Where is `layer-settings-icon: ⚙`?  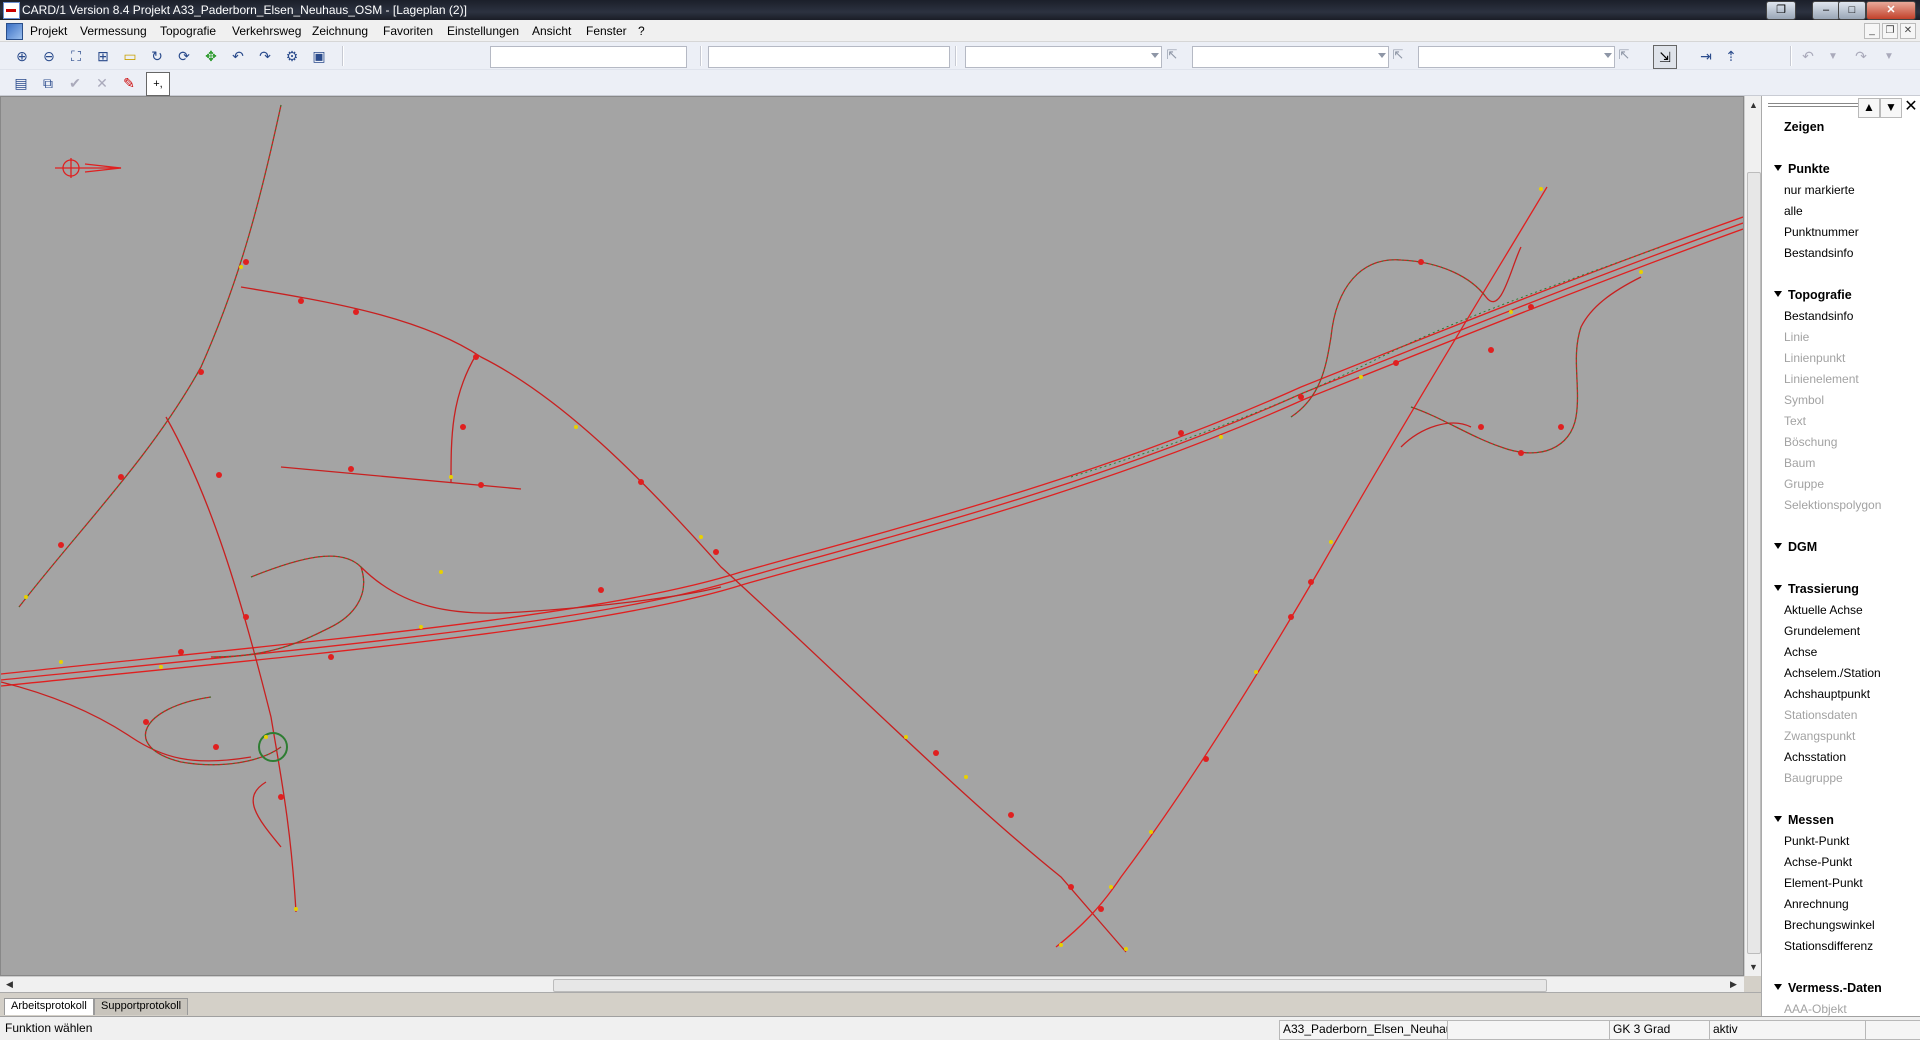
layer-settings-icon: ⚙ is located at coordinates (292, 56).